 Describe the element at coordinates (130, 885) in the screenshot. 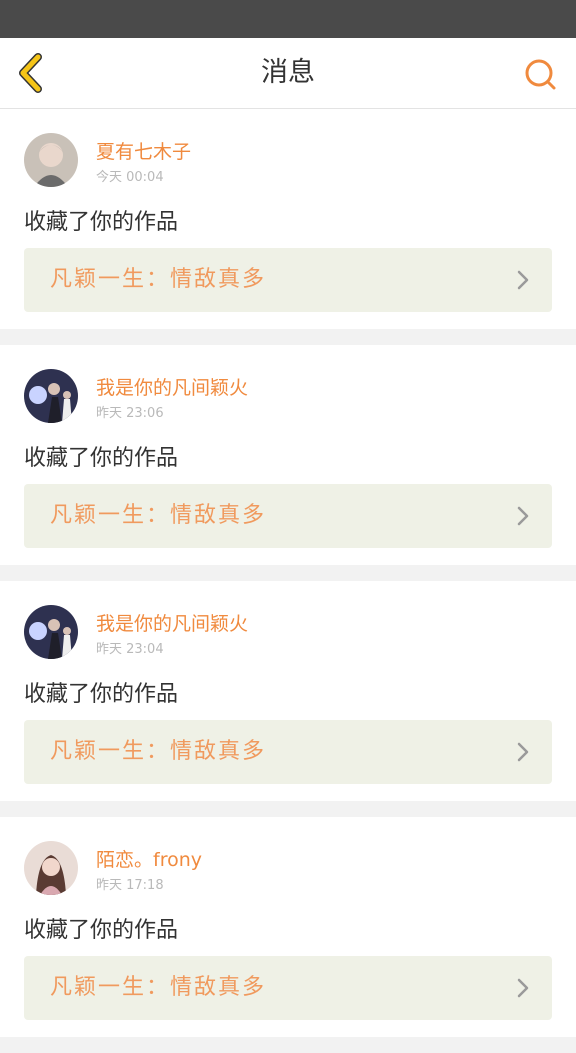

I see `message-time: 昨天 17:18` at that location.